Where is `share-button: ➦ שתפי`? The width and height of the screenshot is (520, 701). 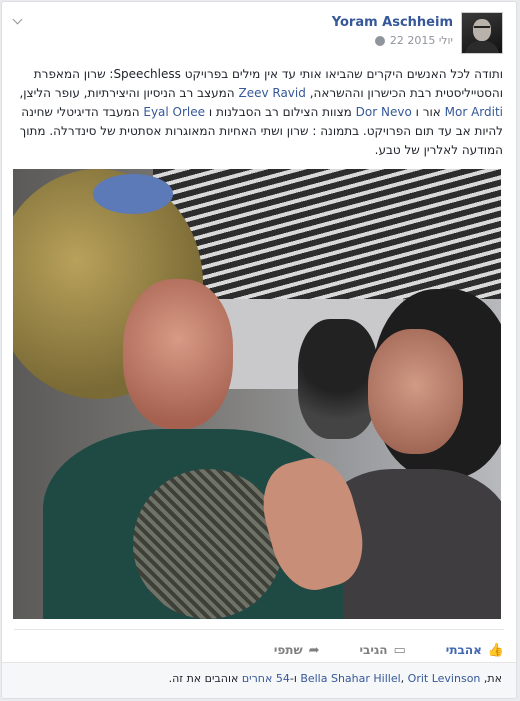
share-button: ➦ שתפי is located at coordinates (297, 645).